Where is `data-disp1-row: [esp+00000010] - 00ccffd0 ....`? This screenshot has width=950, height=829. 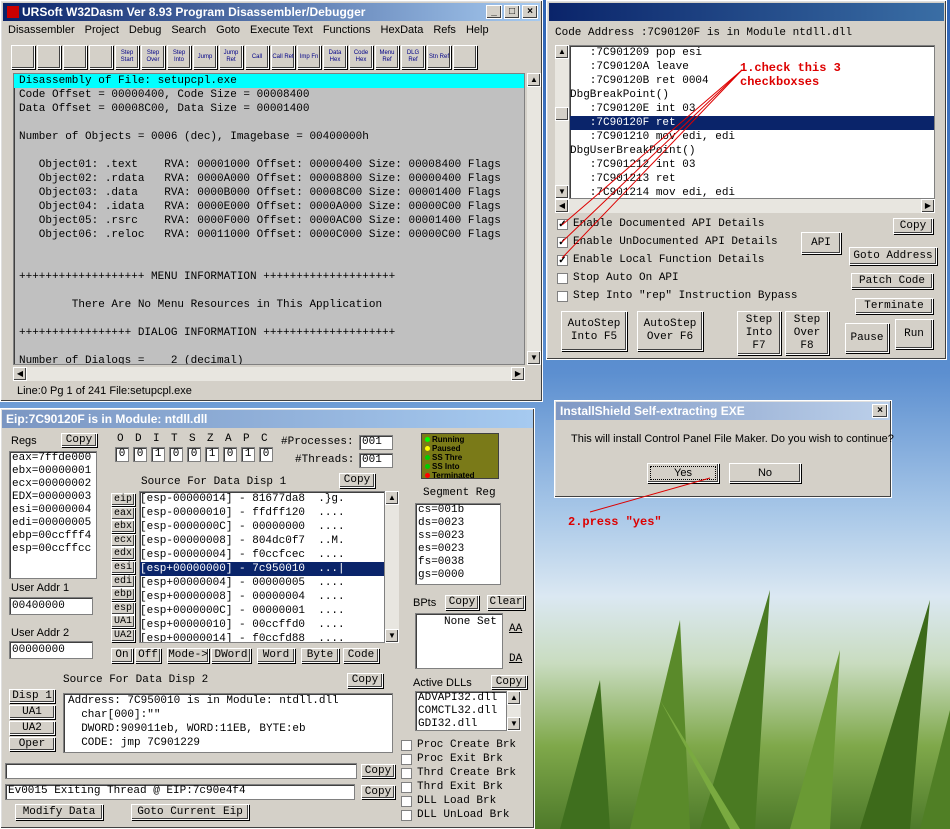 data-disp1-row: [esp+00000010] - 00ccffd0 .... is located at coordinates (262, 625).